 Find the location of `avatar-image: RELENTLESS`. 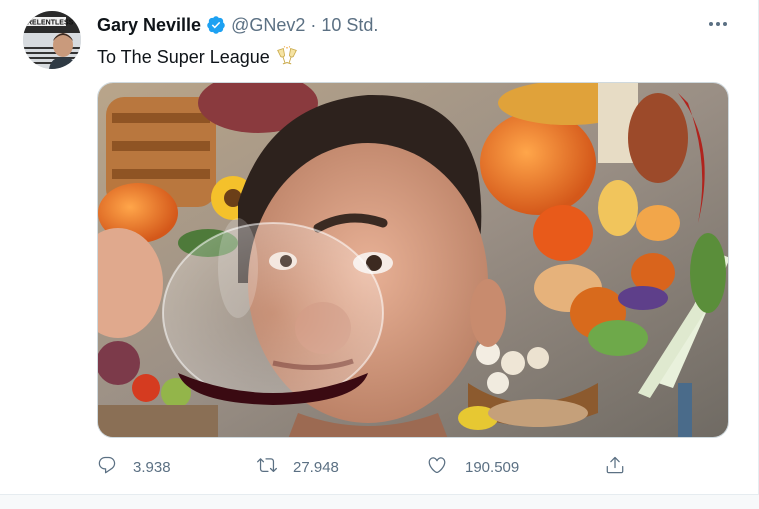

avatar-image: RELENTLESS is located at coordinates (52, 40).